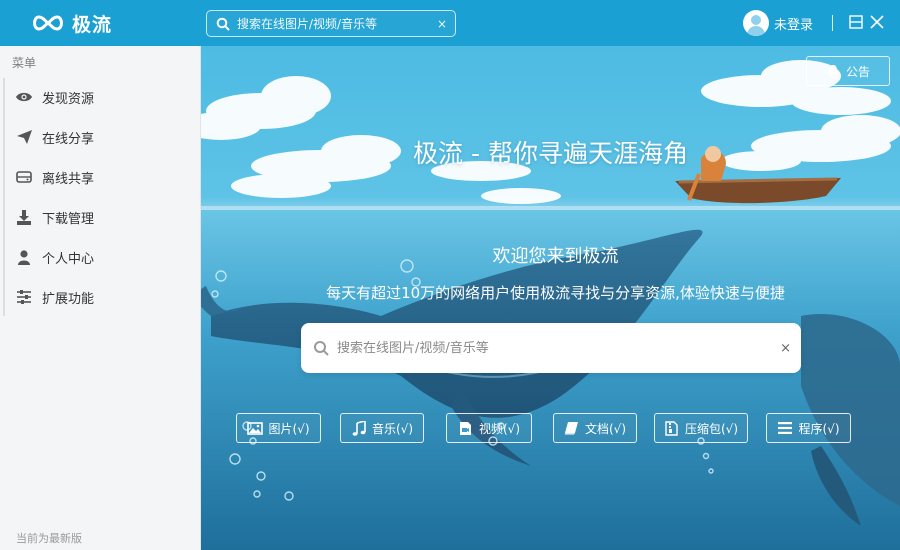 This screenshot has width=900, height=550. What do you see at coordinates (832, 23) in the screenshot?
I see `titlebar-divider` at bounding box center [832, 23].